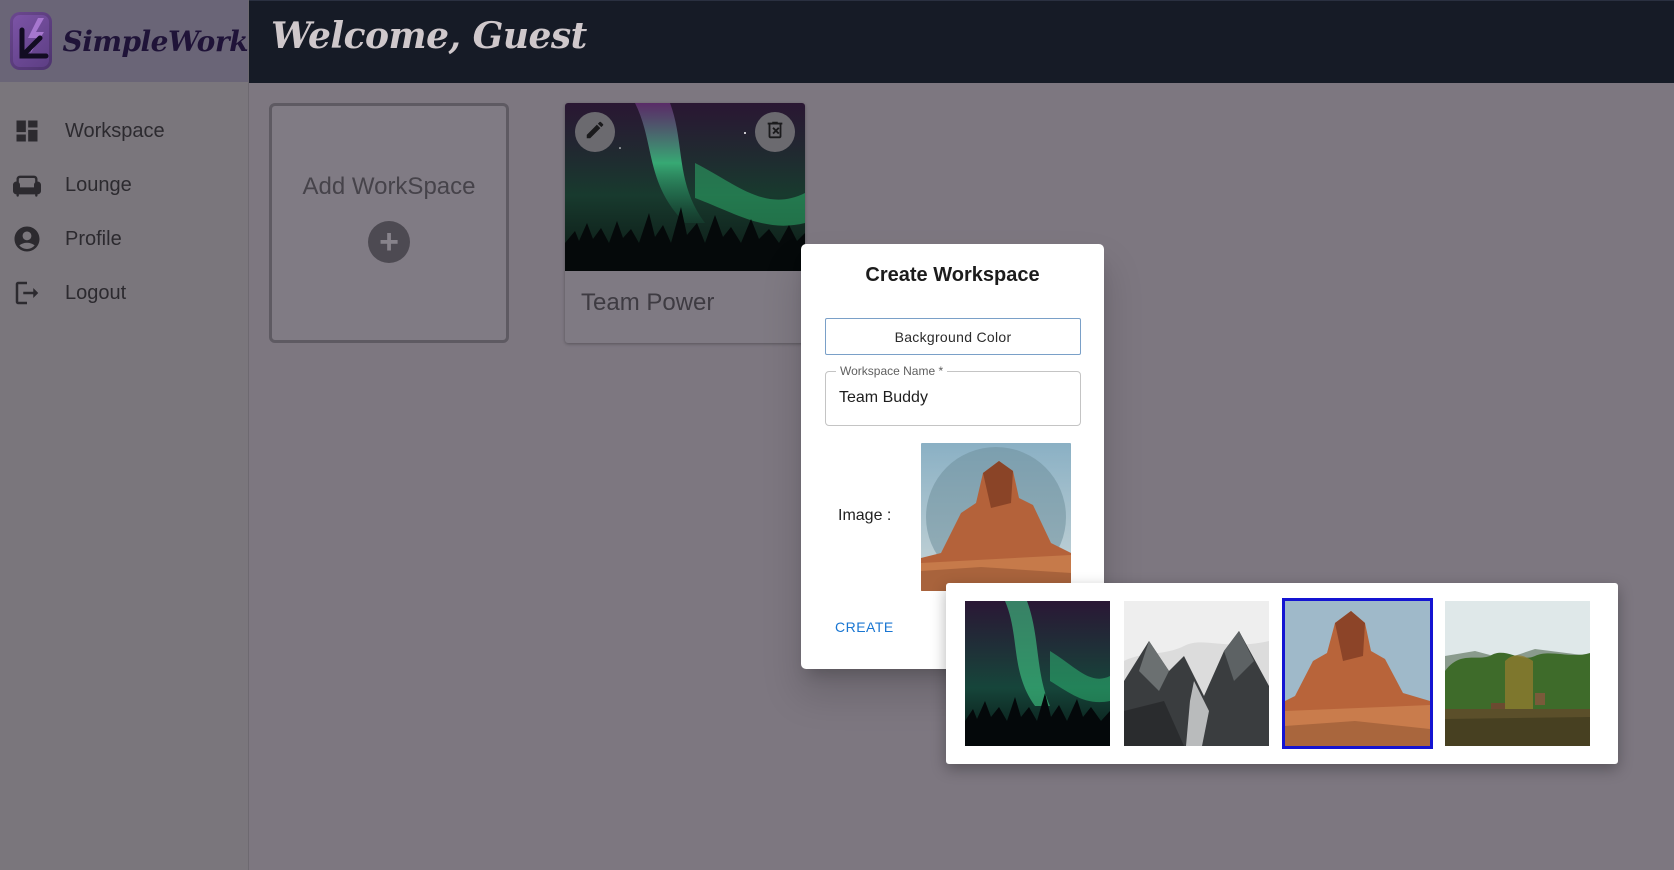 The width and height of the screenshot is (1674, 870). What do you see at coordinates (996, 517) in the screenshot?
I see `selected-image-preview` at bounding box center [996, 517].